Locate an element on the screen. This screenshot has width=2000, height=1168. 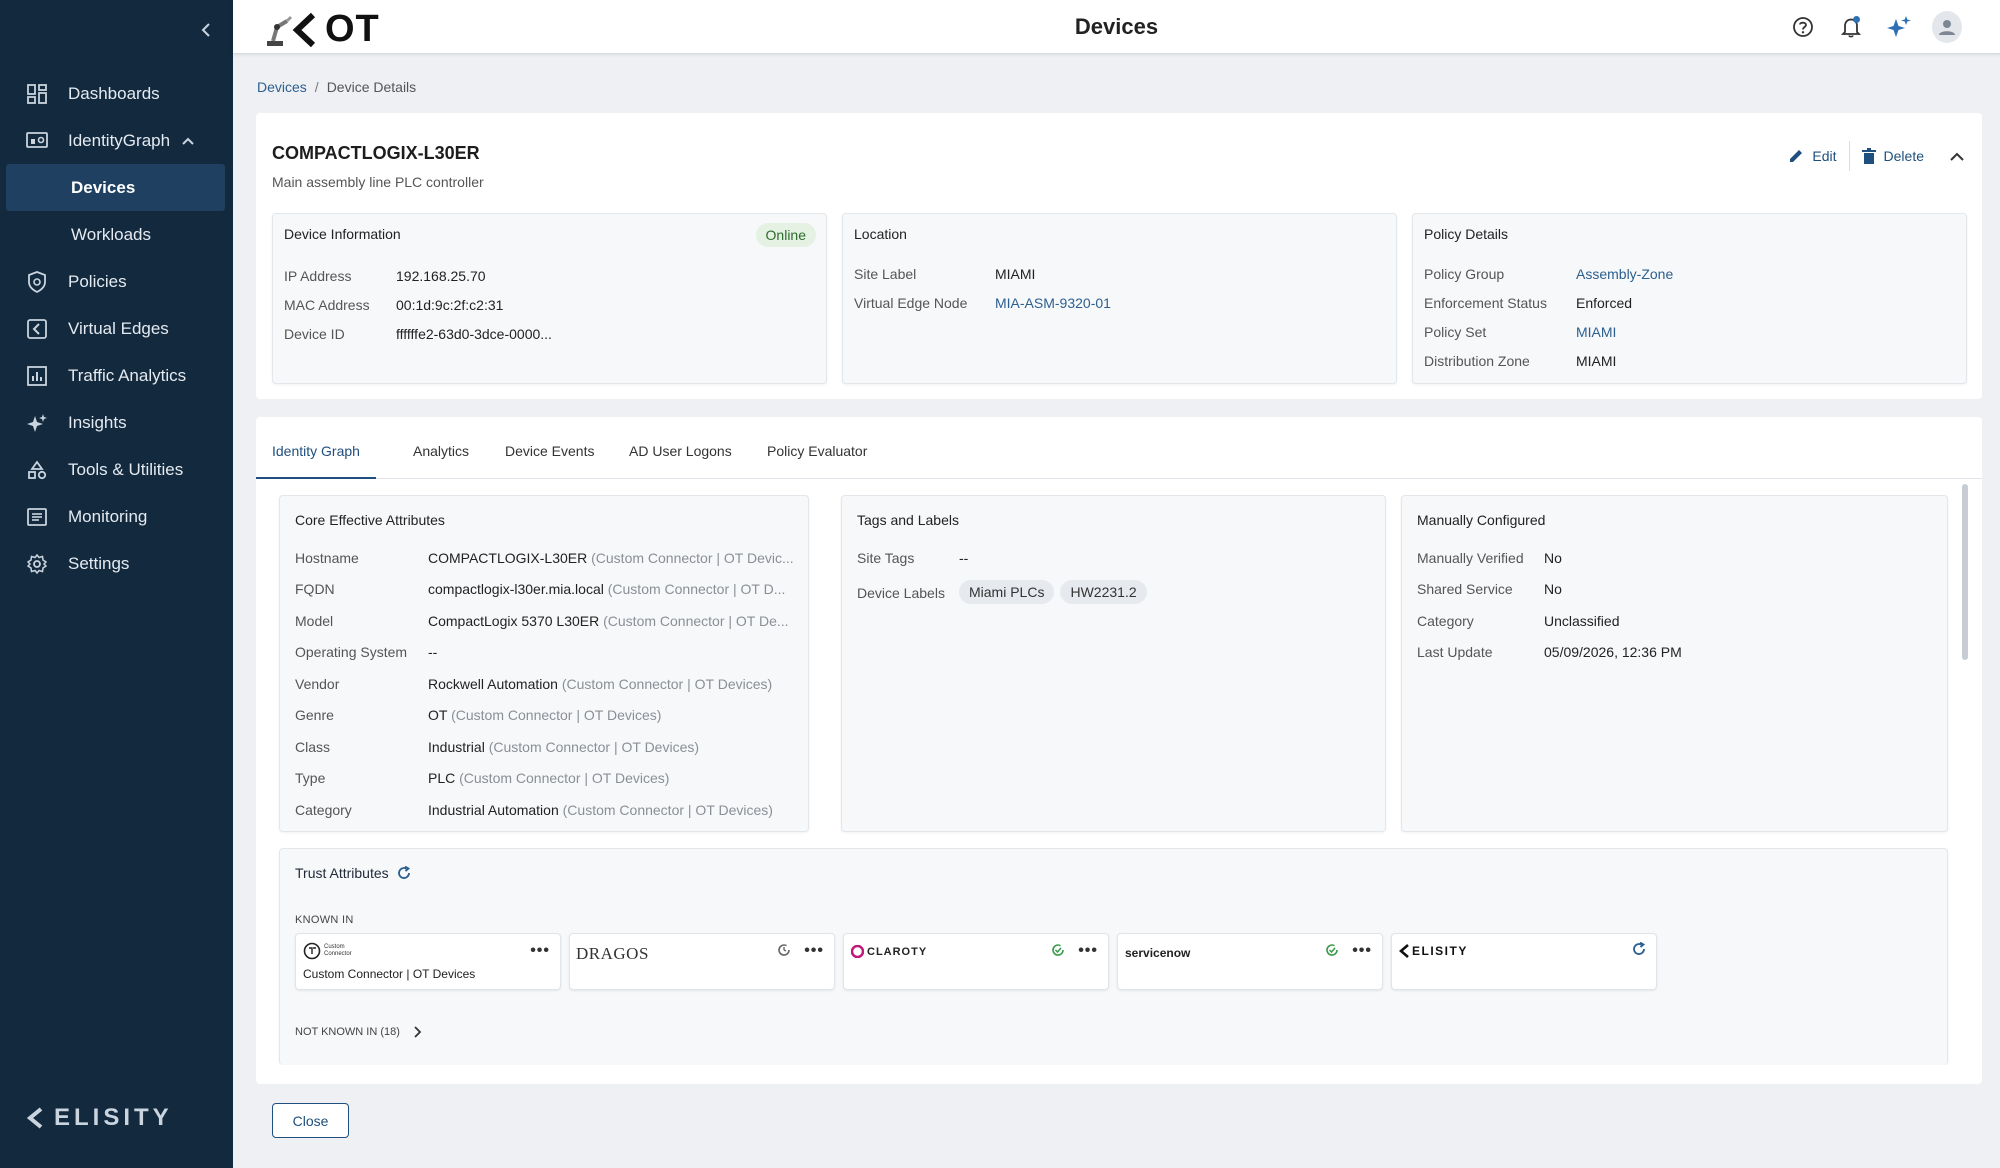
sidebar-item-virtual-edges: Virtual Edges is located at coordinates (116, 328).